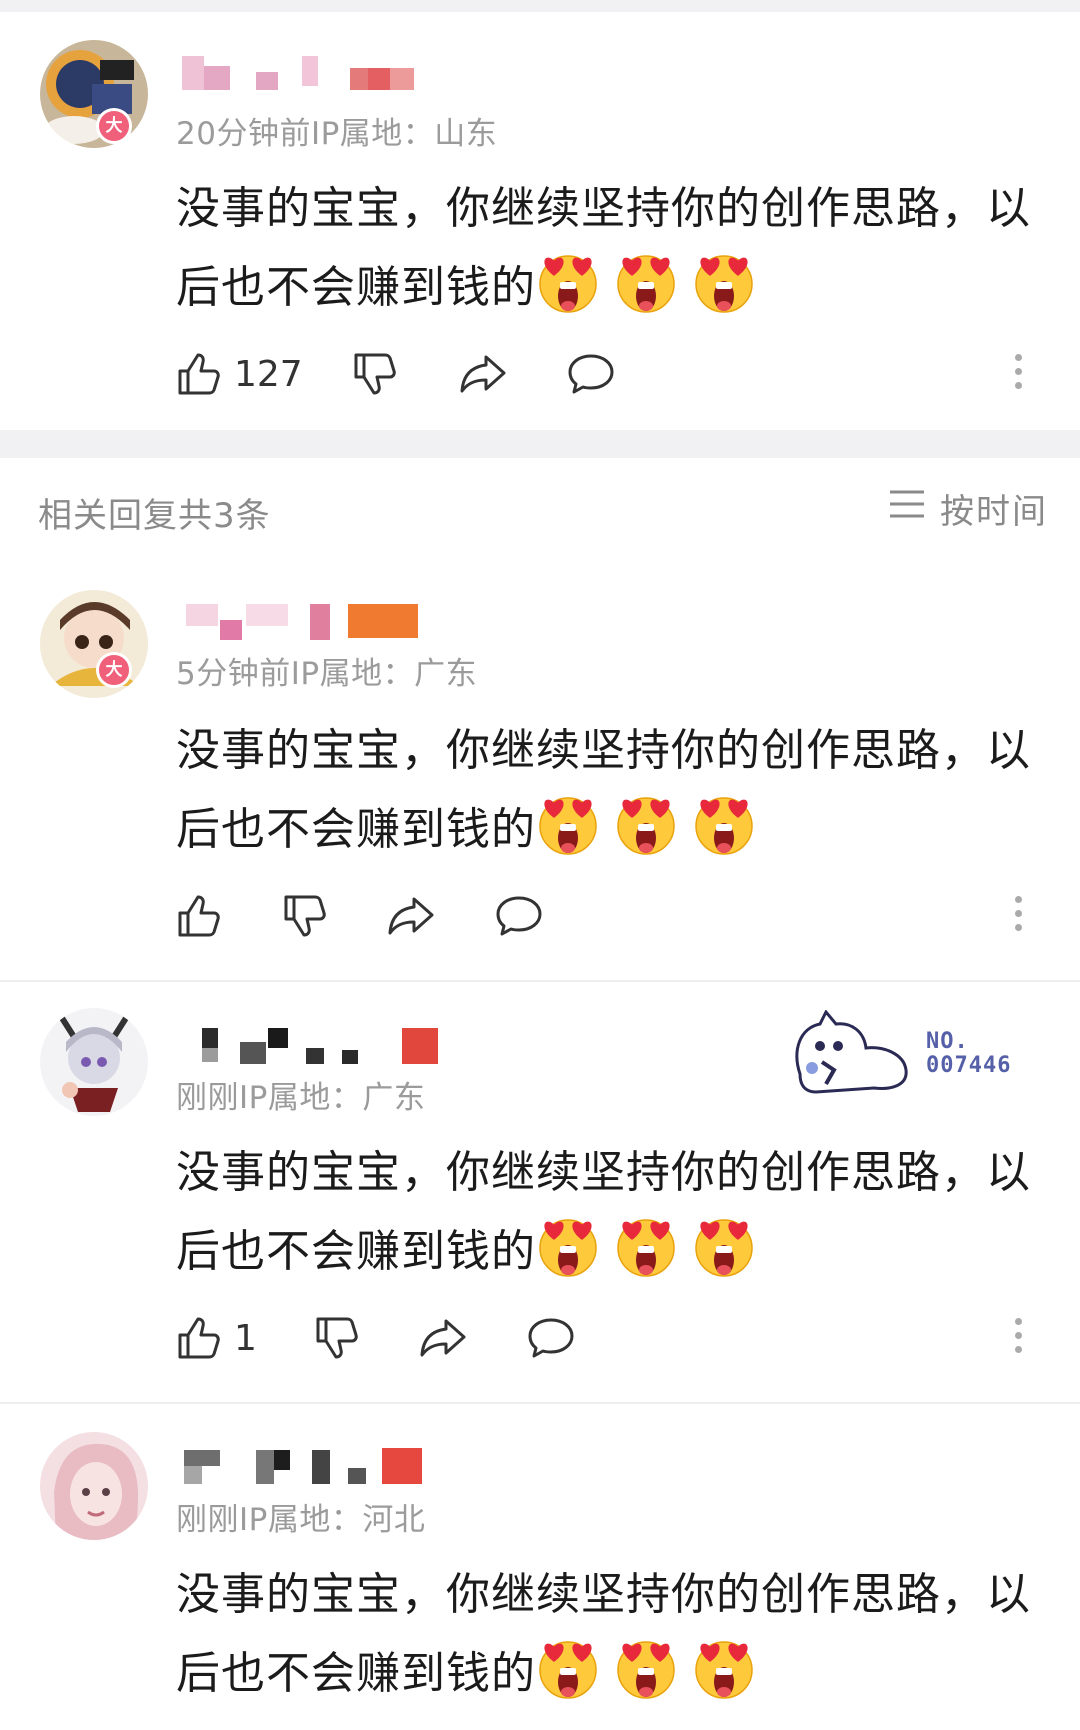 The width and height of the screenshot is (1080, 1730). Describe the element at coordinates (969, 1065) in the screenshot. I see `fan-number-value: 007446` at that location.